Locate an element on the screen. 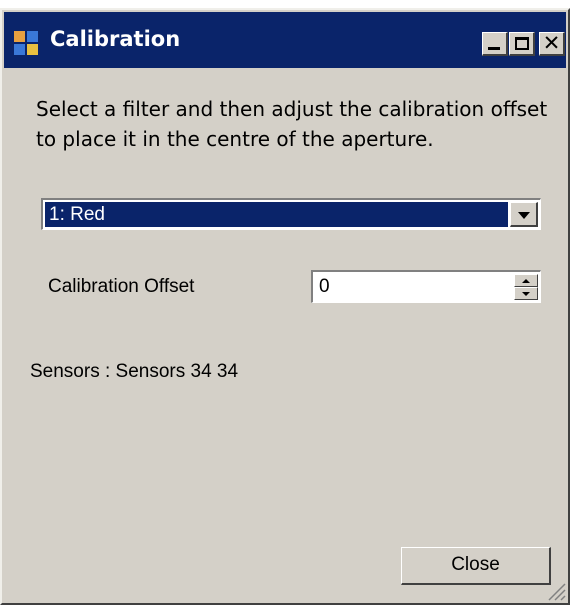 The height and width of the screenshot is (605, 572). minimize-button is located at coordinates (495, 44).